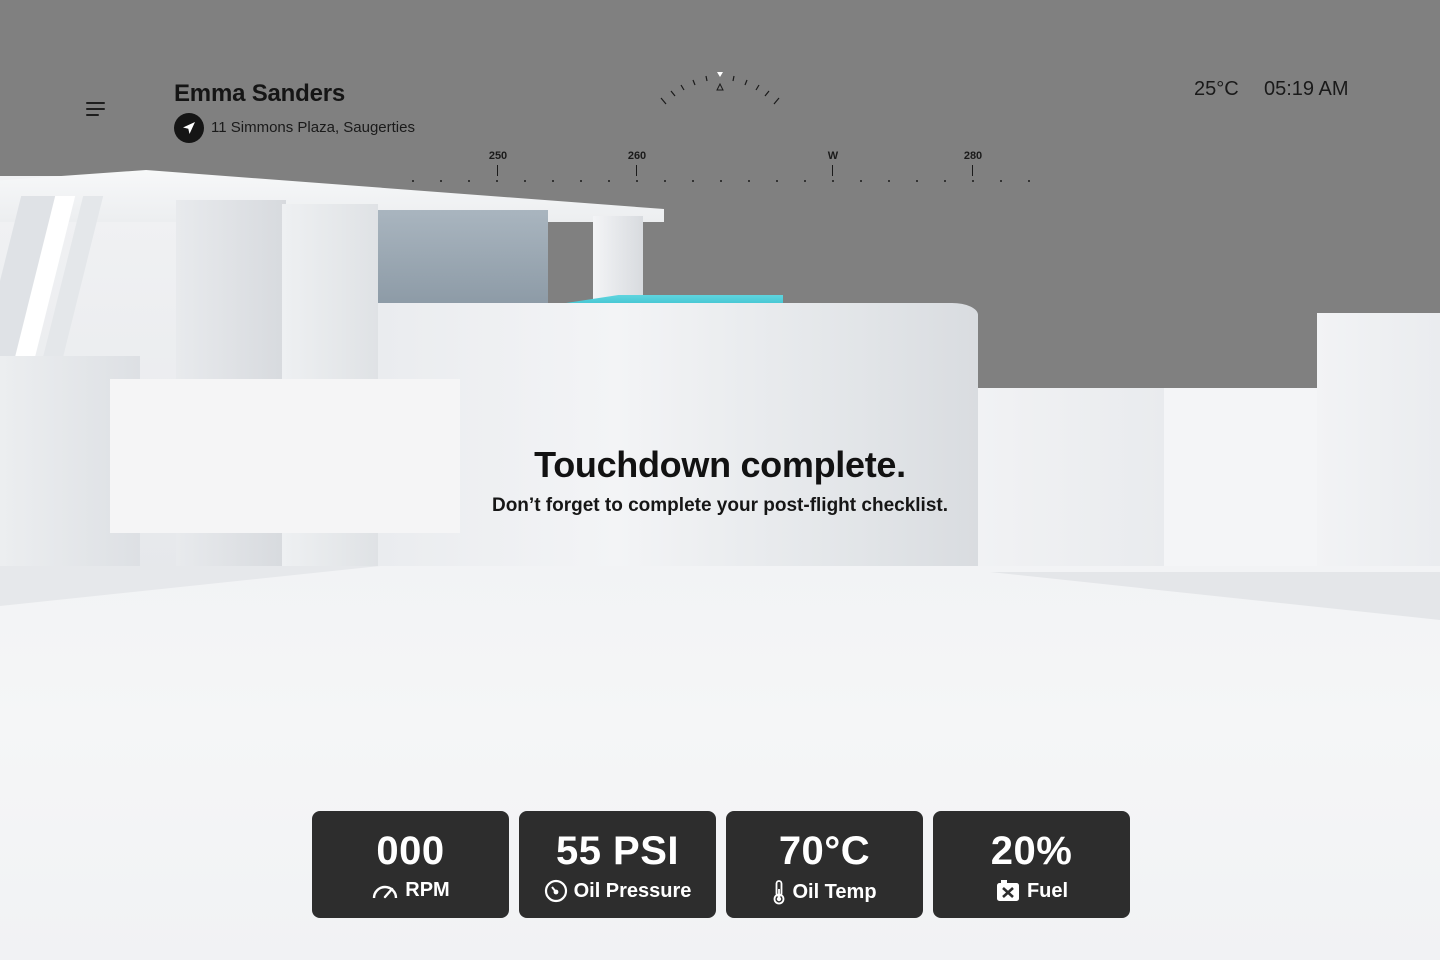  Describe the element at coordinates (260, 93) in the screenshot. I see `user-name: Emma Sanders` at that location.